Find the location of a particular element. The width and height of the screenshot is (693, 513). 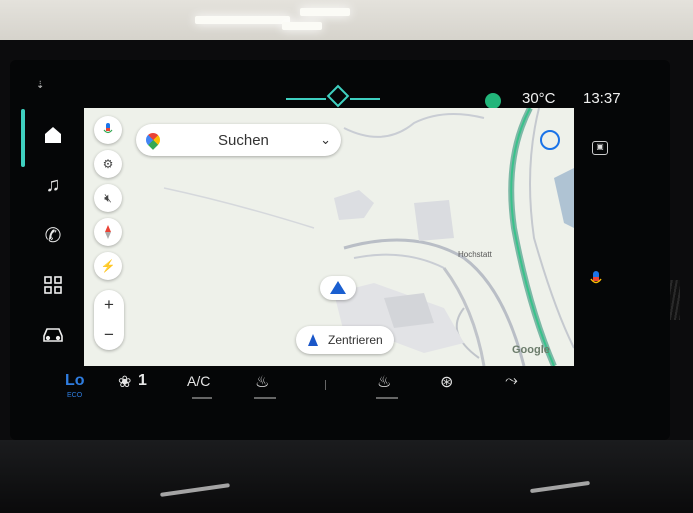

left-navigation: ♫ ✆ is located at coordinates (49, 240).